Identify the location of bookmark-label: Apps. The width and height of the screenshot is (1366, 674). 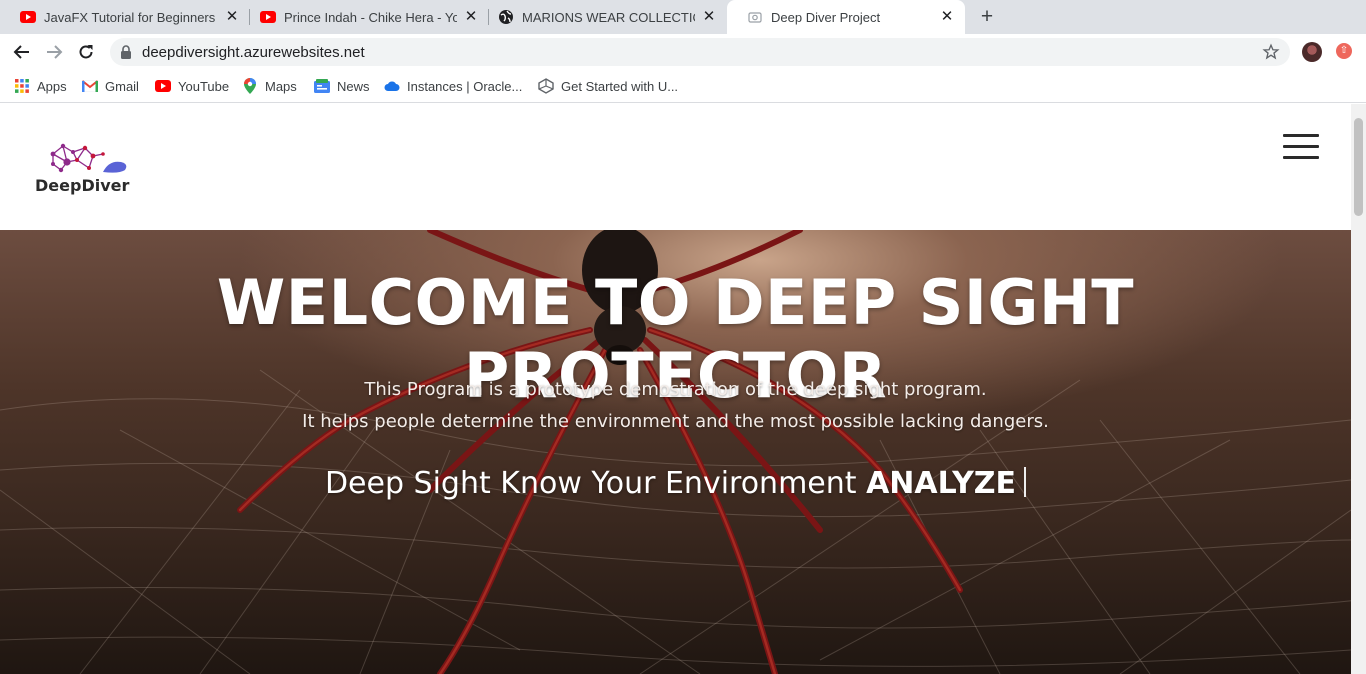
(52, 86).